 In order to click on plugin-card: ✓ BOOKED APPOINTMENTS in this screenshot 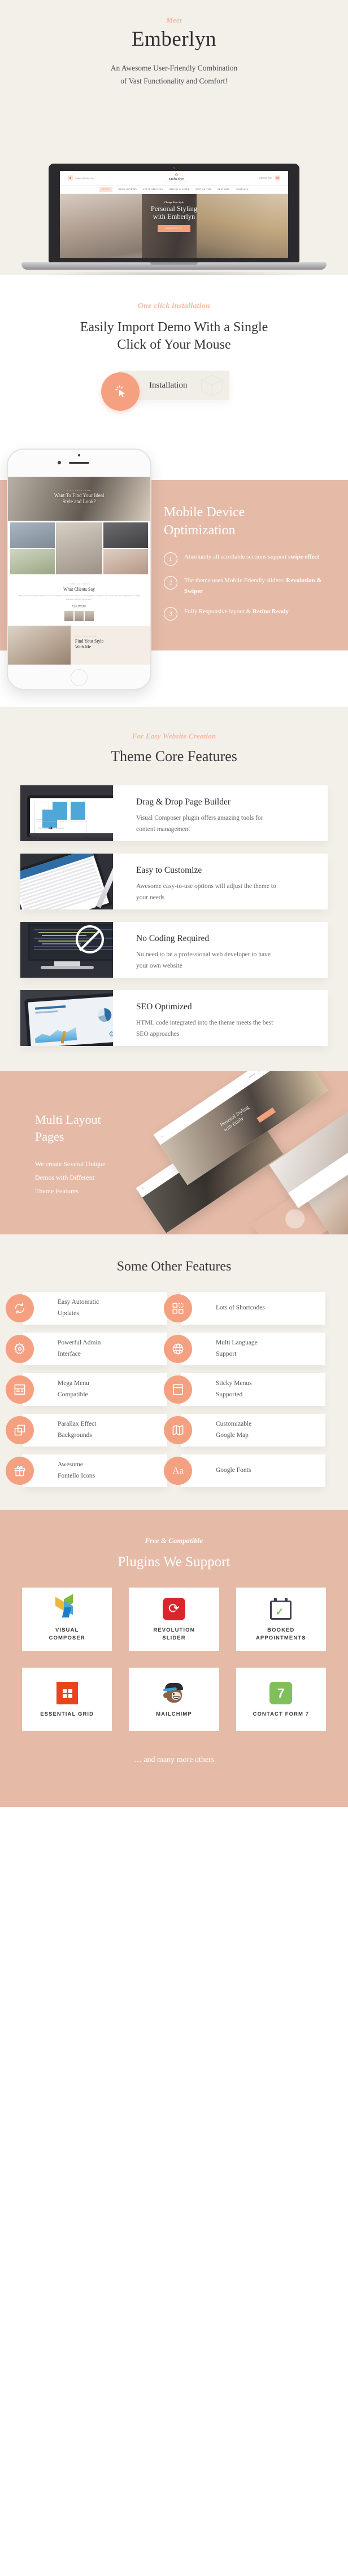, I will do `click(281, 1619)`.